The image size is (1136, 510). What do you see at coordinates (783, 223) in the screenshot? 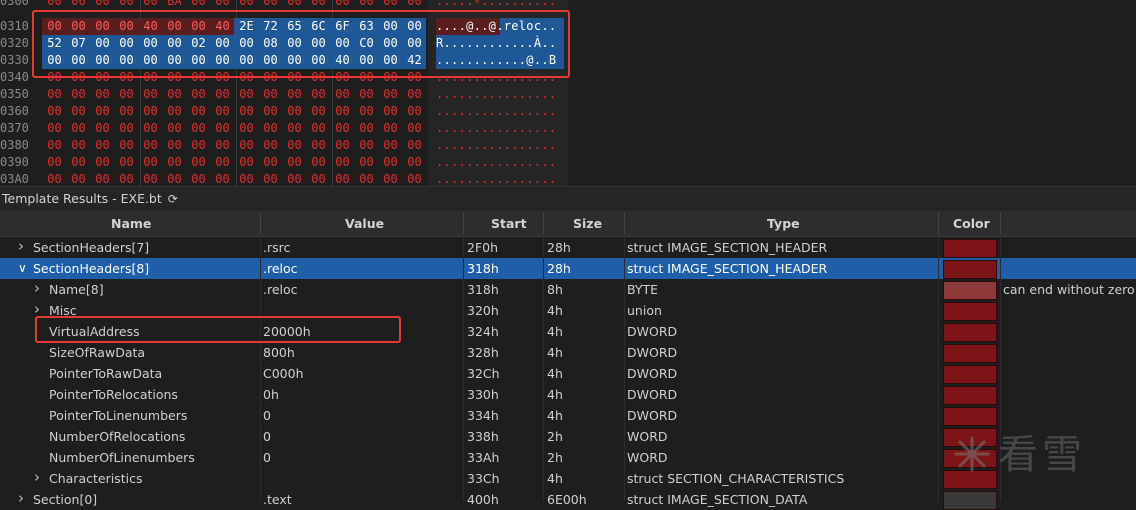
I see `column-header-type: Type` at bounding box center [783, 223].